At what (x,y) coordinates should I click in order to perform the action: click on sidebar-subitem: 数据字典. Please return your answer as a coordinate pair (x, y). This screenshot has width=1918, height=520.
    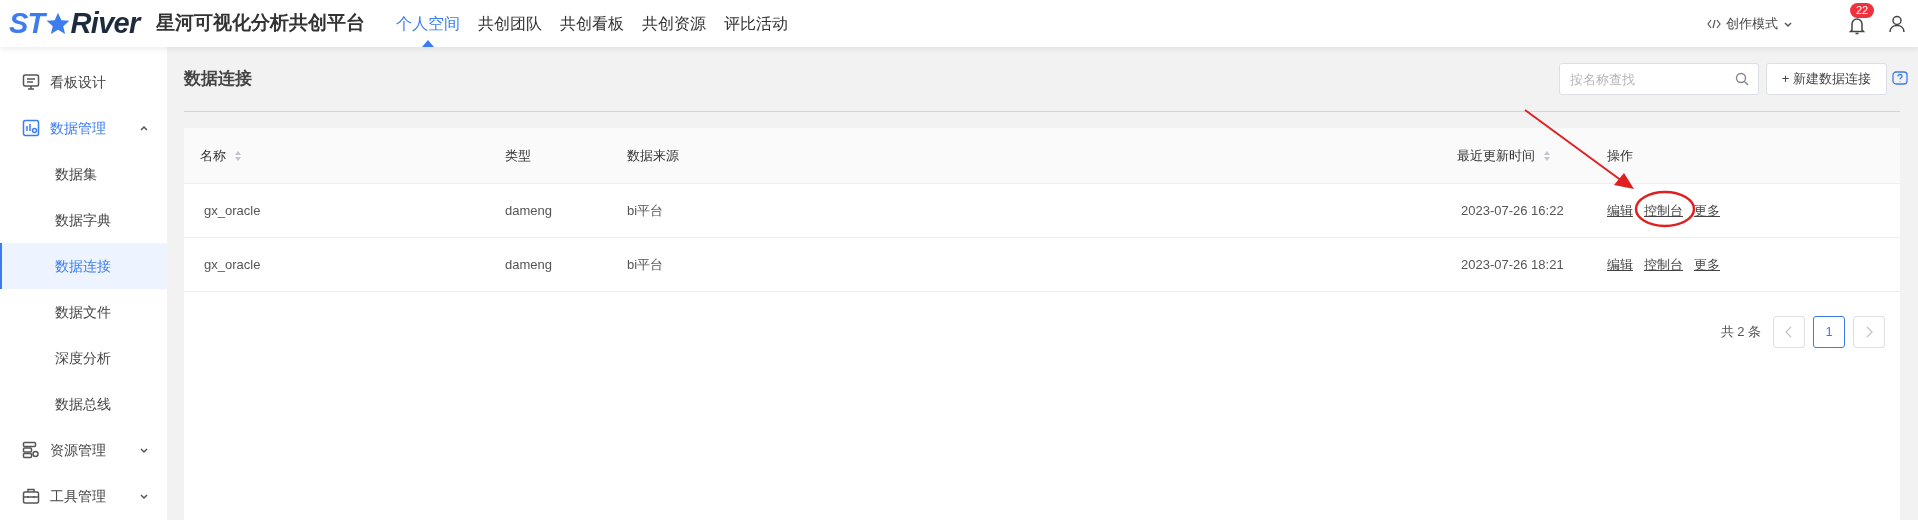
    Looking at the image, I should click on (83, 220).